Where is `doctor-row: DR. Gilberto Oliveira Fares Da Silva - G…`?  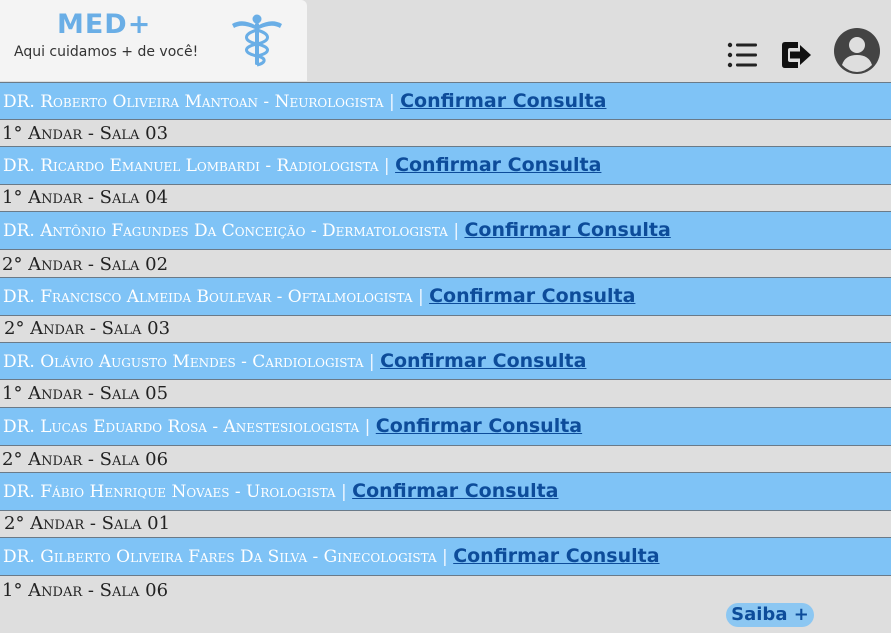 doctor-row: DR. Gilberto Oliveira Fares Da Silva - G… is located at coordinates (445, 556).